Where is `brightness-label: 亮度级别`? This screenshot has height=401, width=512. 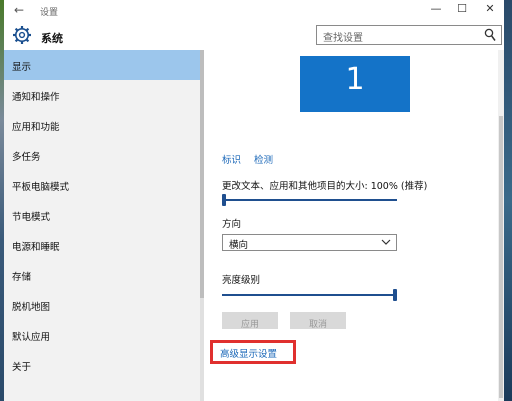 brightness-label: 亮度级别 is located at coordinates (241, 280).